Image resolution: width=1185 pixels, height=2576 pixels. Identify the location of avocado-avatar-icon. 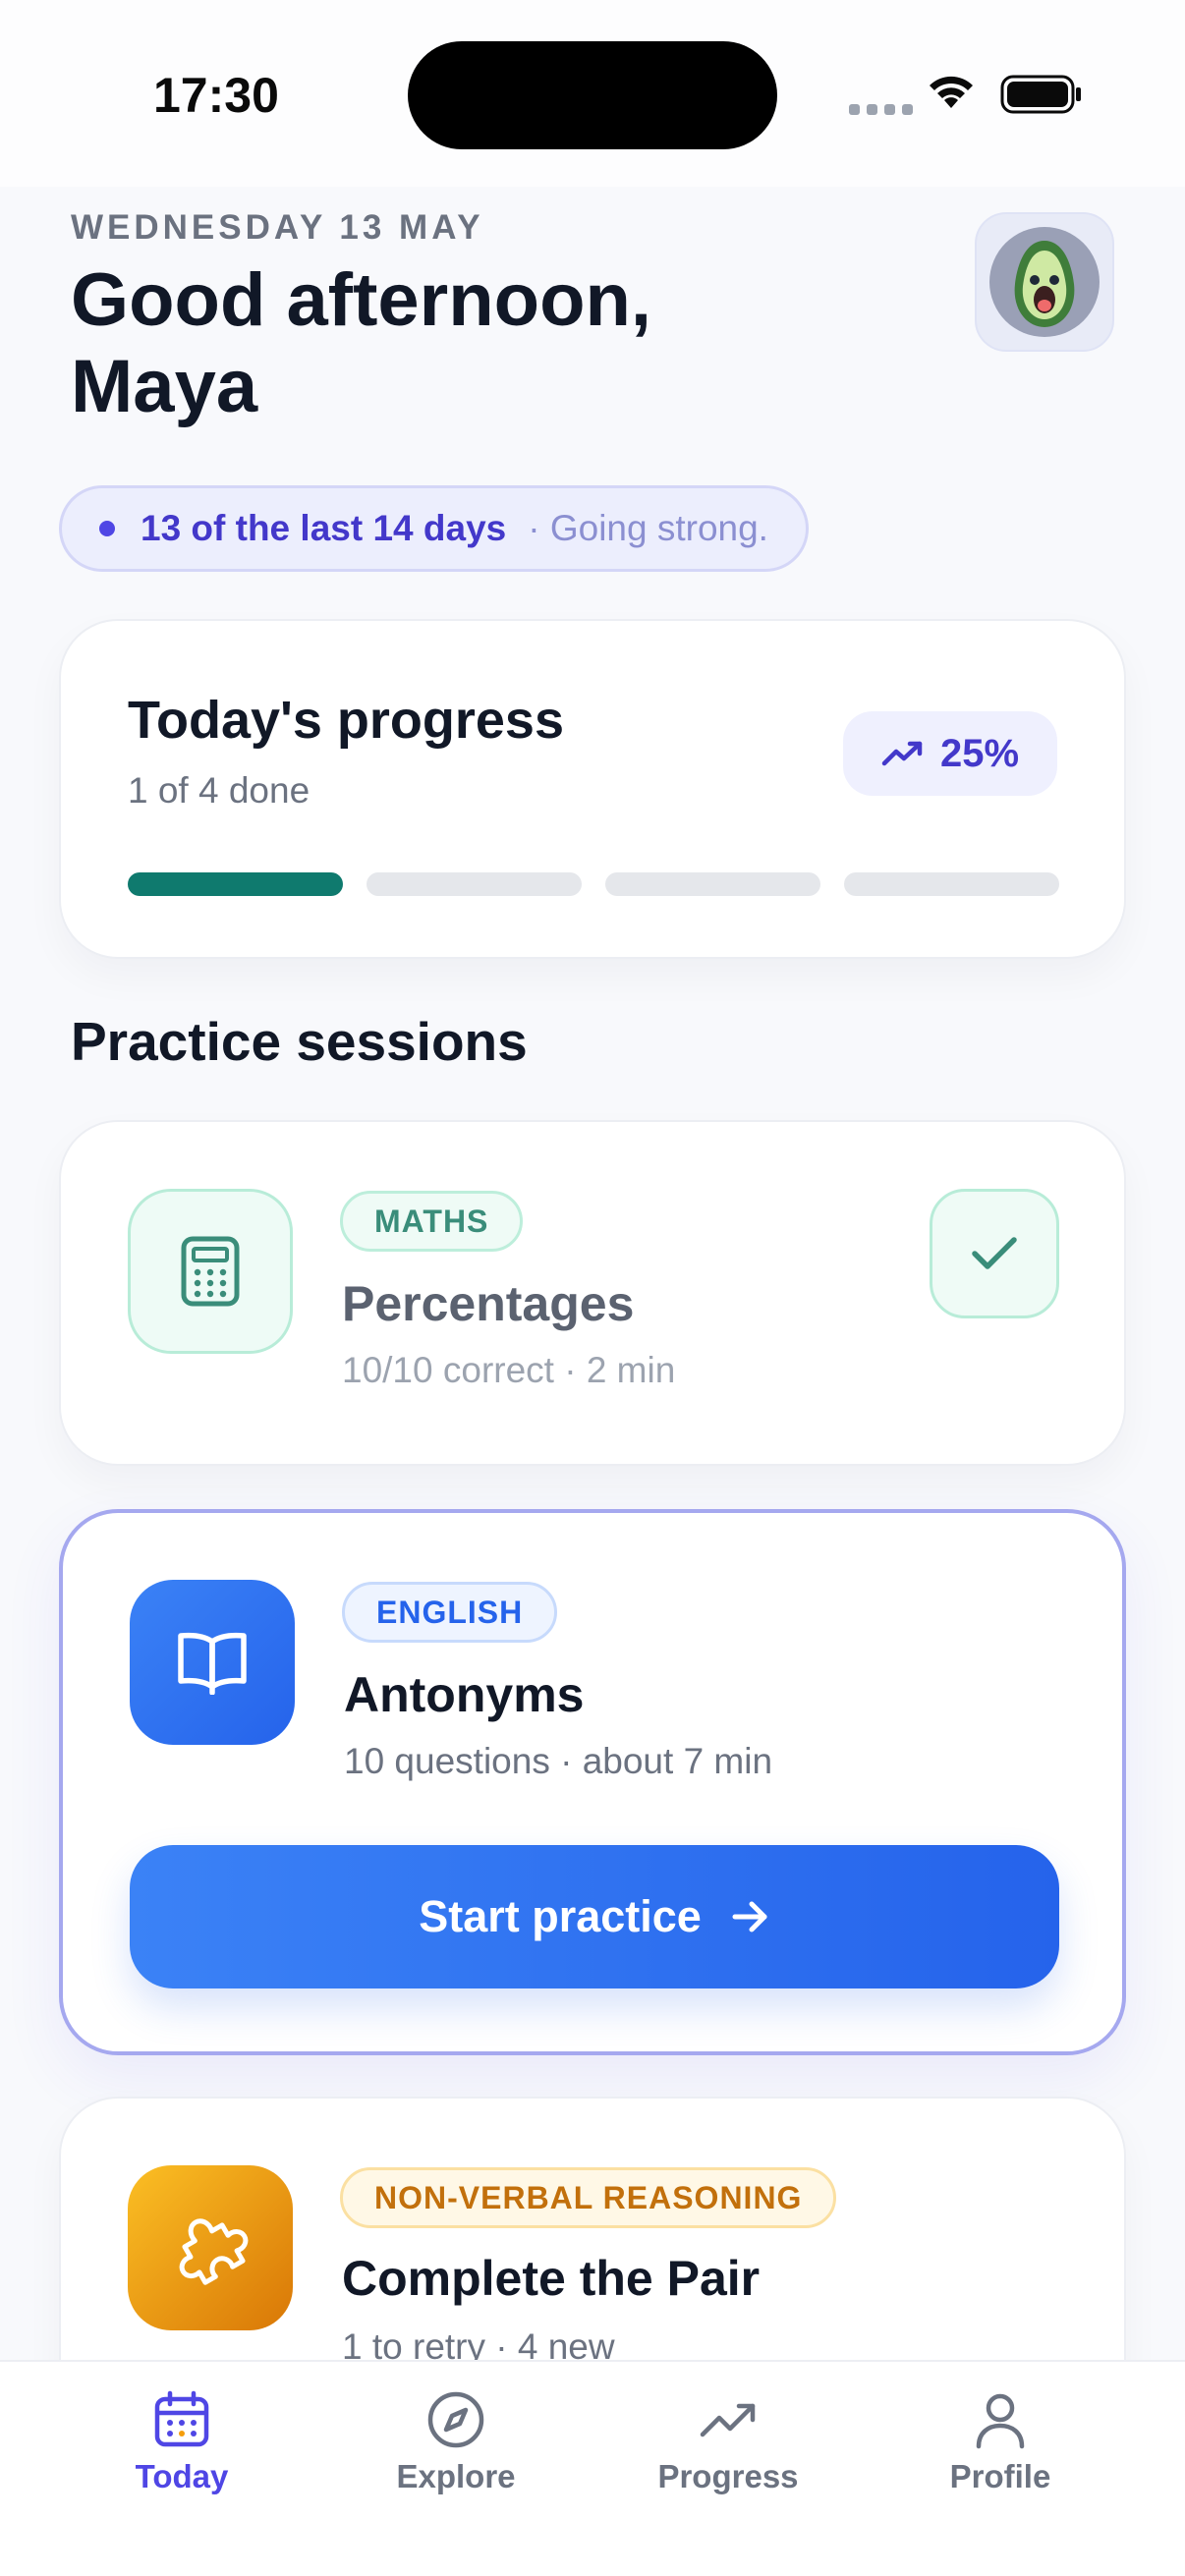
(1045, 282).